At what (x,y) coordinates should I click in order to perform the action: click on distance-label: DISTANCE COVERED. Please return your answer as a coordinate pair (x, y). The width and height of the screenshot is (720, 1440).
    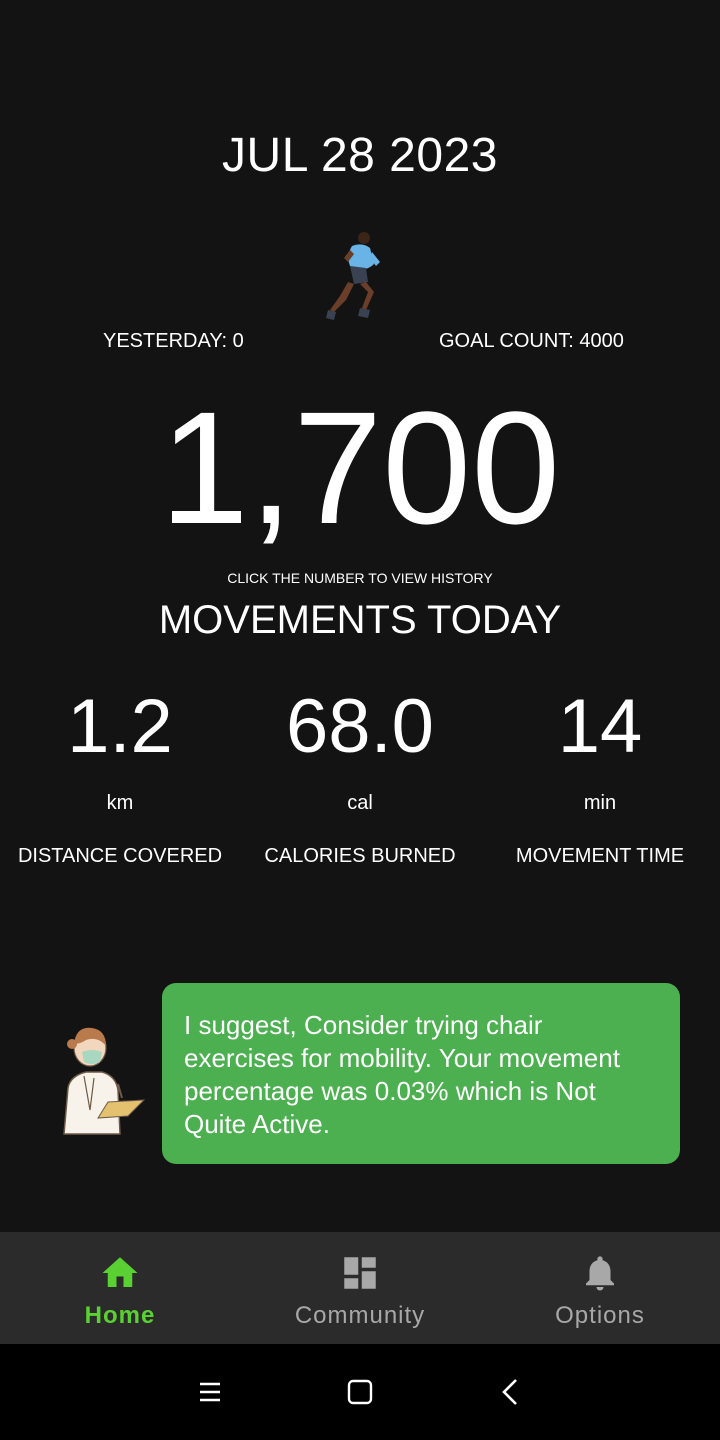
    Looking at the image, I should click on (120, 856).